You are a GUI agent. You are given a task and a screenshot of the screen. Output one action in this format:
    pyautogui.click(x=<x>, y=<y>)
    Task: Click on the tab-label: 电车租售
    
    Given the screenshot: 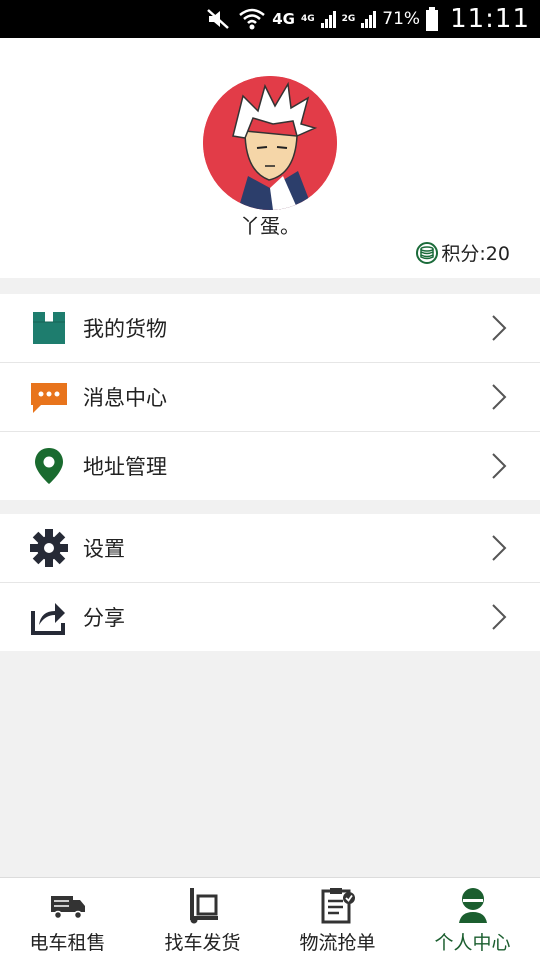 What is the action you would take?
    pyautogui.click(x=67, y=943)
    